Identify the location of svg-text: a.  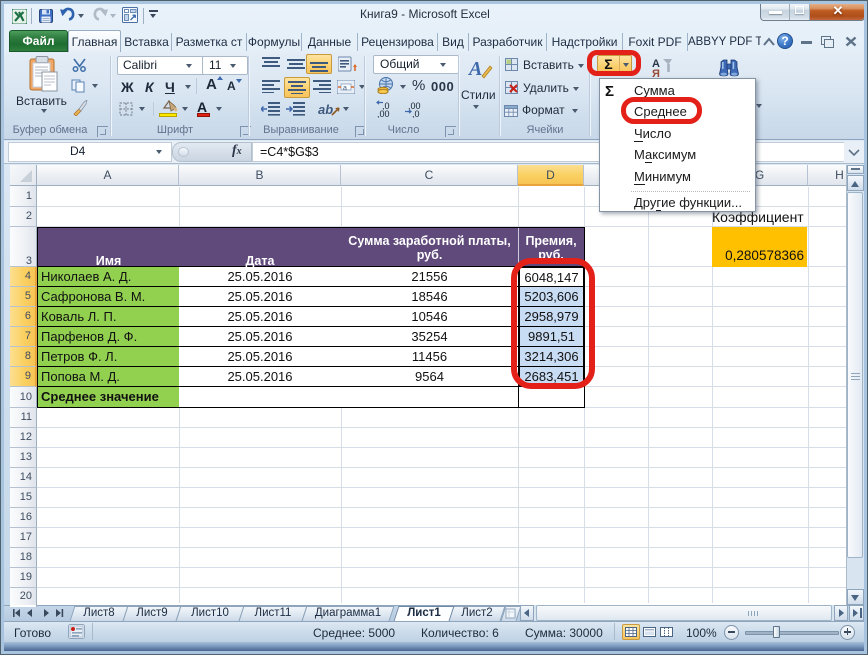
(345, 88).